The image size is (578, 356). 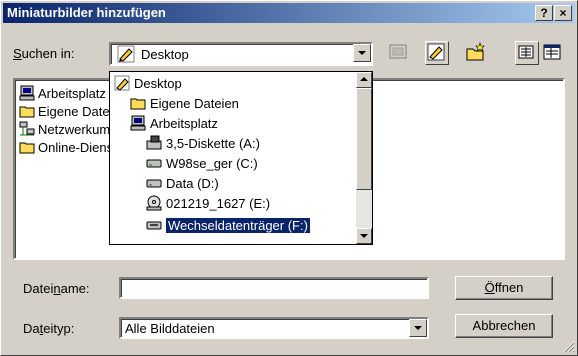 What do you see at coordinates (182, 183) in the screenshot?
I see `dropdown-item-drive-d: Data (D:)` at bounding box center [182, 183].